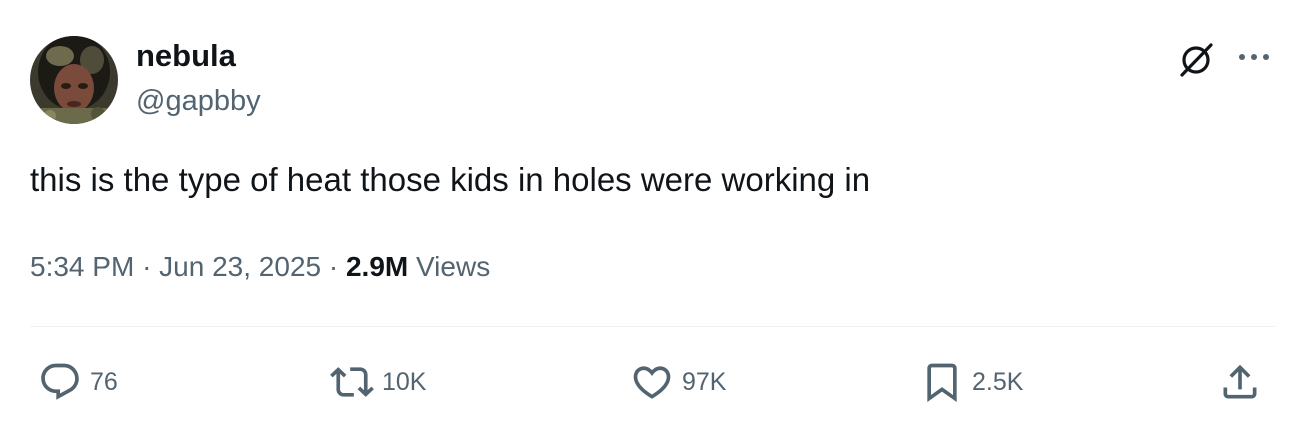 This screenshot has width=1310, height=428. I want to click on tweet-metadata: 5:34 PM · Jun 23, 2025 · 2.9M Views, so click(260, 267).